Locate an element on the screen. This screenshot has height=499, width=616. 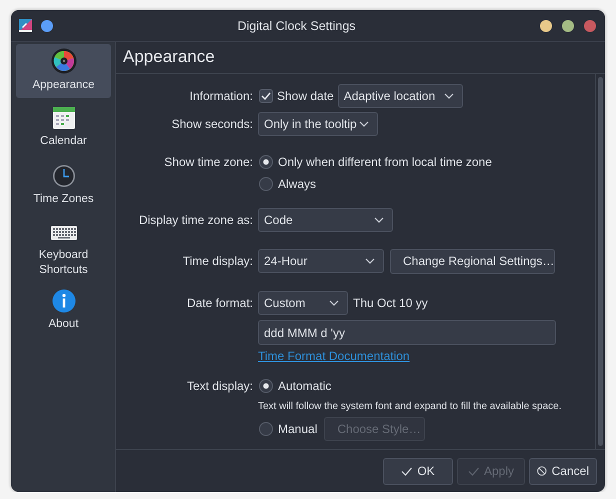
color-wheel-icon is located at coordinates (63, 61).